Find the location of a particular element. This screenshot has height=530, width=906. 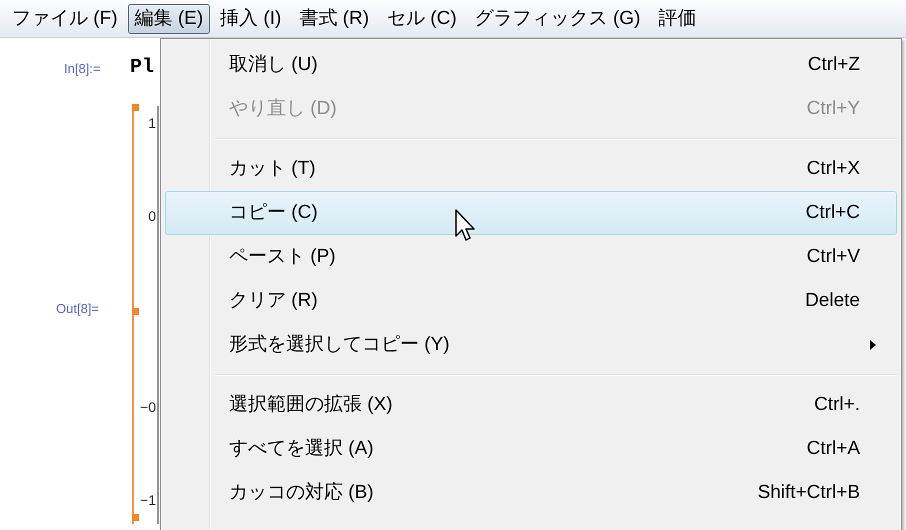

axis-tick-label: −0 is located at coordinates (147, 407).